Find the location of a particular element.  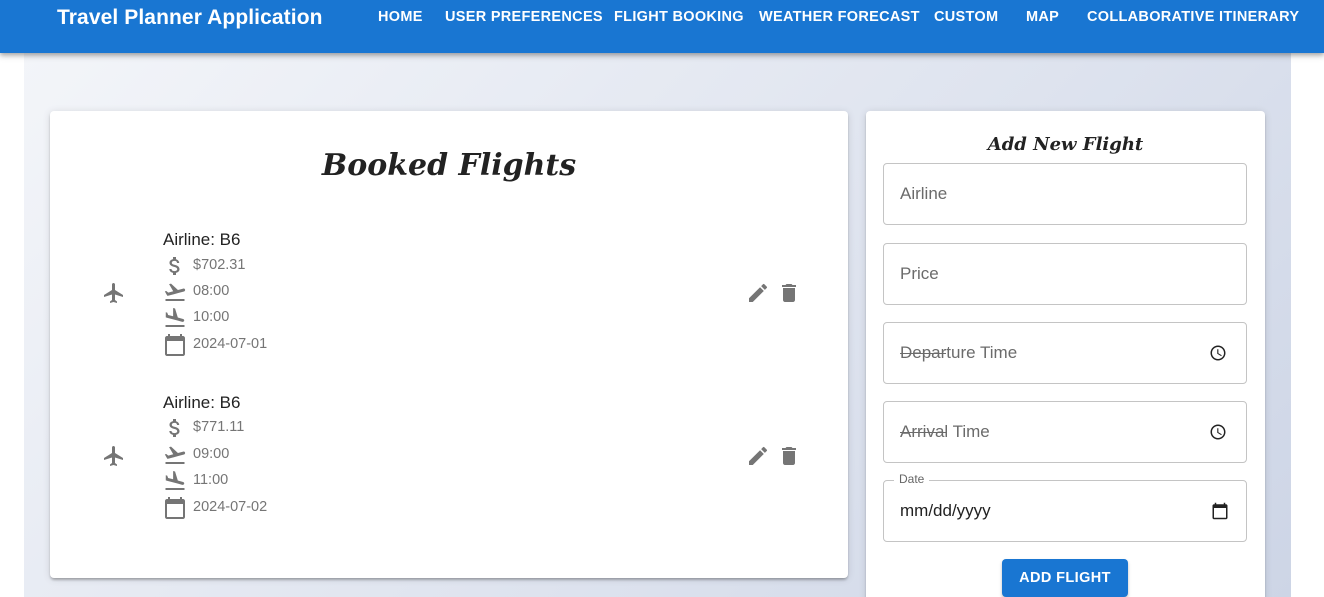

airline-placeholder: Airline is located at coordinates (924, 193).